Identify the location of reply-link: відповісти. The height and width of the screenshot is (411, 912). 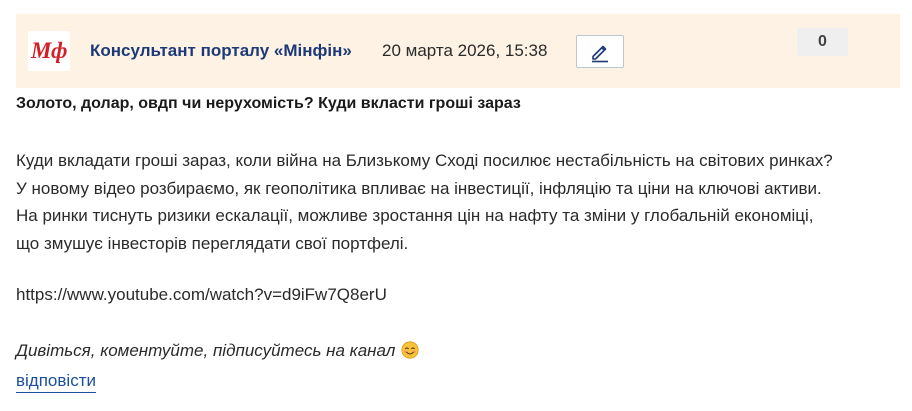
(56, 382).